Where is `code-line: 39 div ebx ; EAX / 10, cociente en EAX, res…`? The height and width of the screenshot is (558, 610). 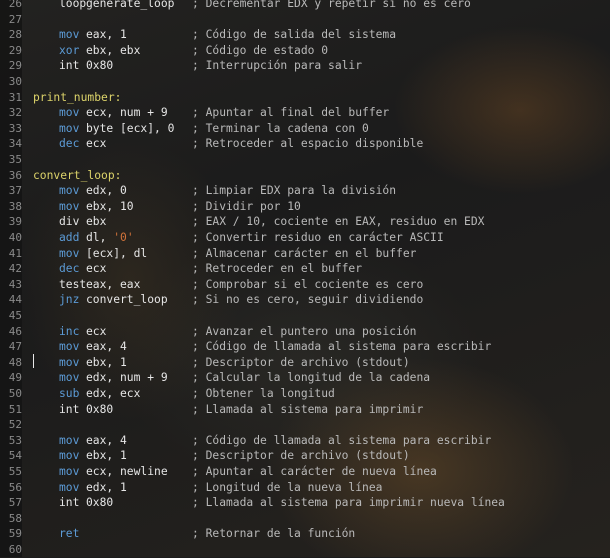 code-line: 39 div ebx ; EAX / 10, cociente en EAX, res… is located at coordinates (305, 222).